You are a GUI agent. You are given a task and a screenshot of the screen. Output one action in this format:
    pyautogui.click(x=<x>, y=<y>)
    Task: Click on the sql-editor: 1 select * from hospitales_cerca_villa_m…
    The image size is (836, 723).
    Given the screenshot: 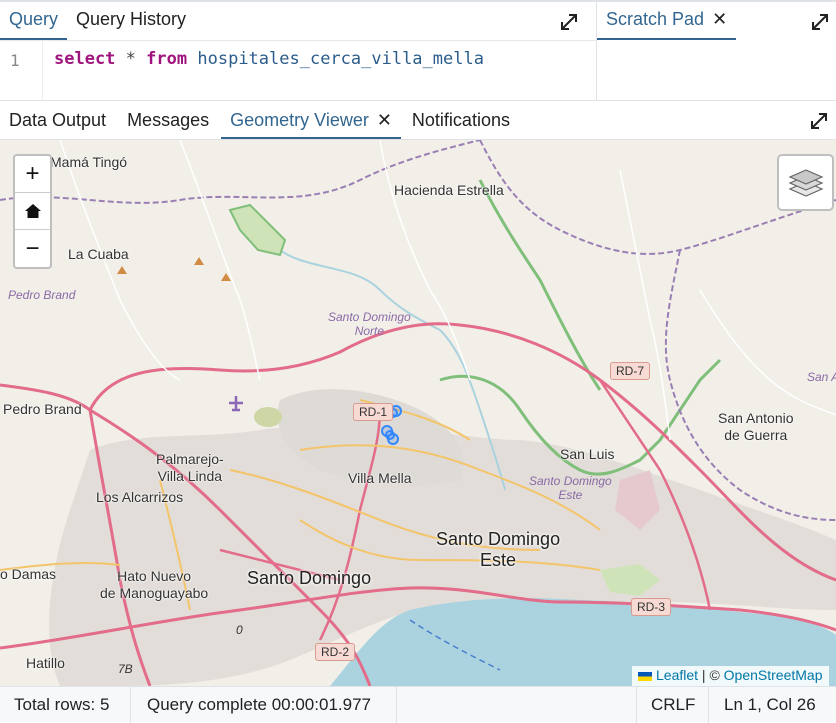 What is the action you would take?
    pyautogui.click(x=298, y=71)
    